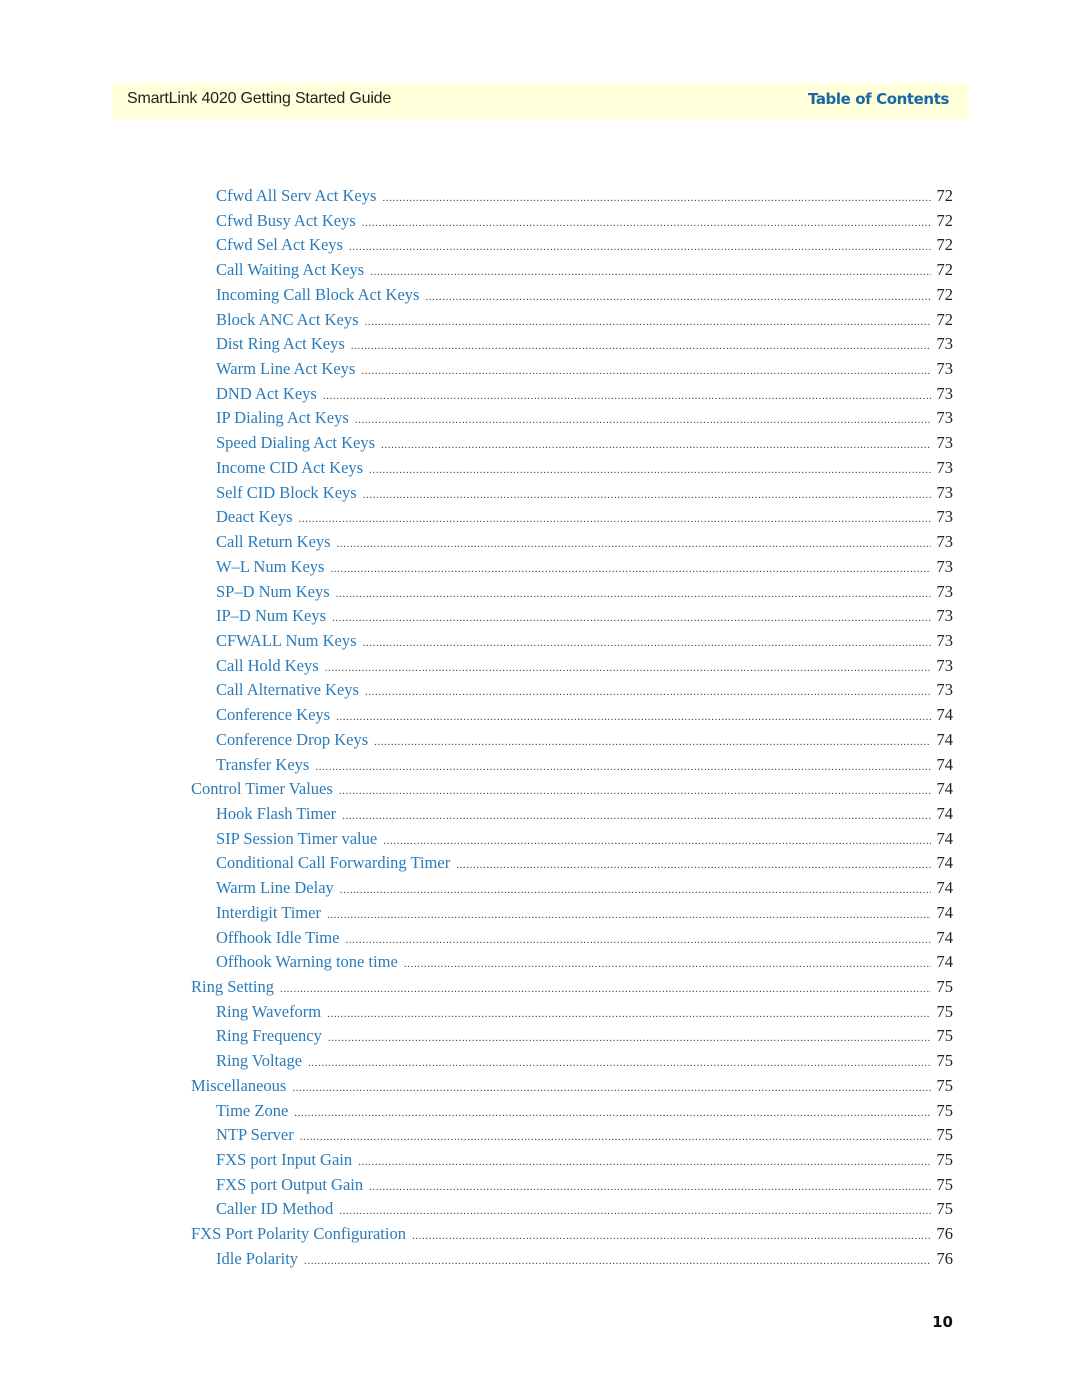 The width and height of the screenshot is (1080, 1397). What do you see at coordinates (276, 592) in the screenshot?
I see `toc-entry-label: SP–D Num Keys` at bounding box center [276, 592].